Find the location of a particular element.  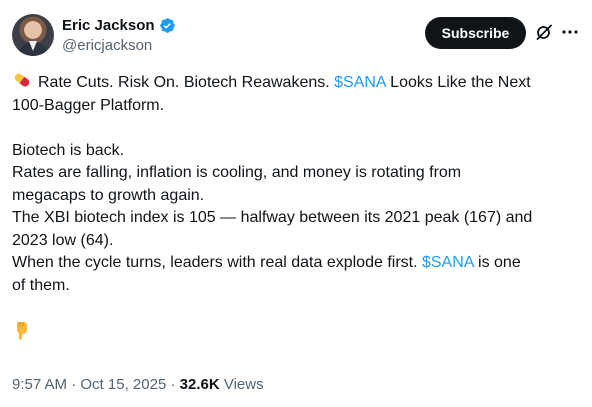

views-label: Views is located at coordinates (241, 384).